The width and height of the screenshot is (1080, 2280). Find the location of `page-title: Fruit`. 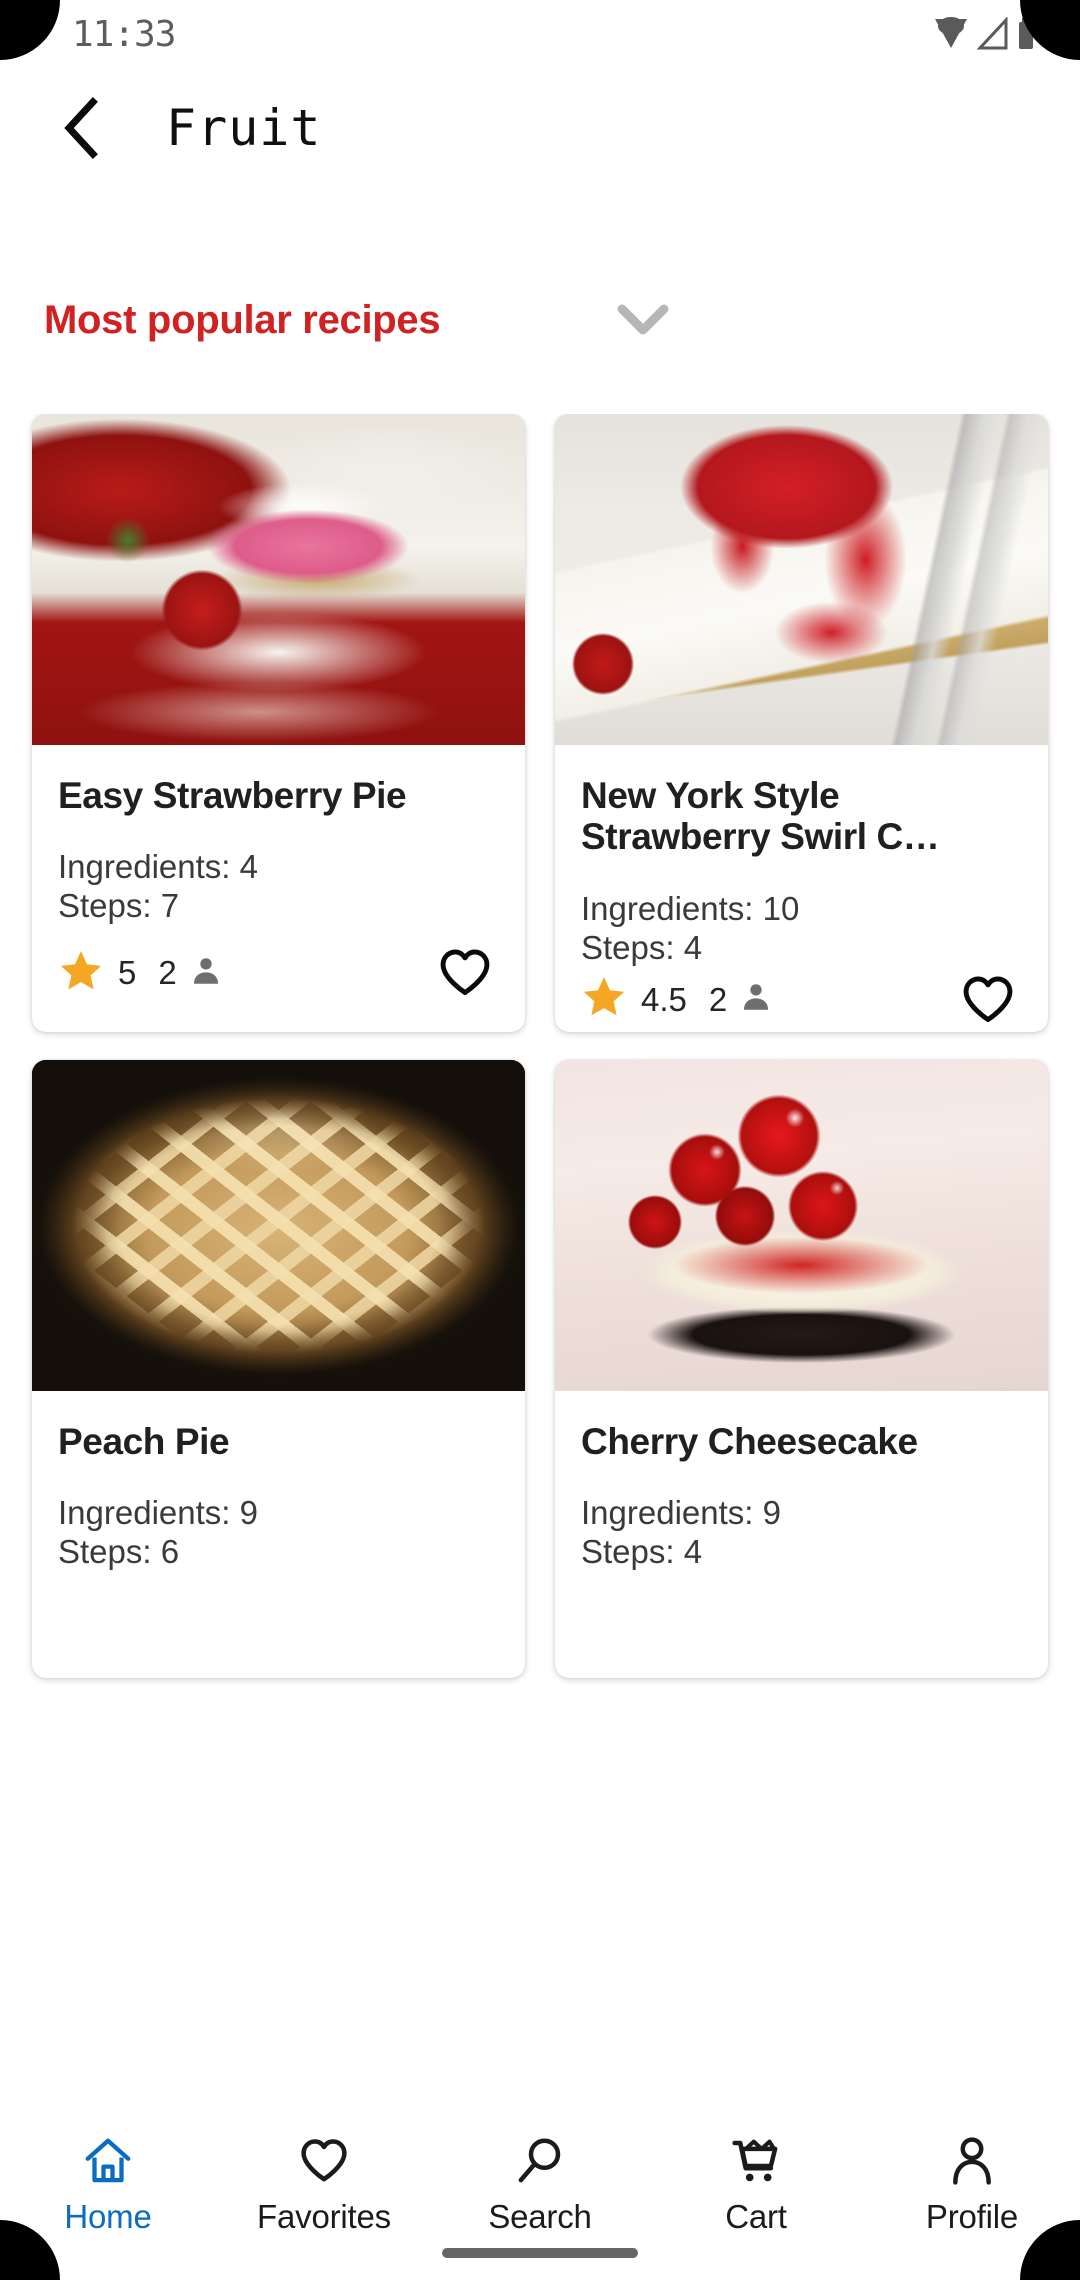

page-title: Fruit is located at coordinates (244, 128).